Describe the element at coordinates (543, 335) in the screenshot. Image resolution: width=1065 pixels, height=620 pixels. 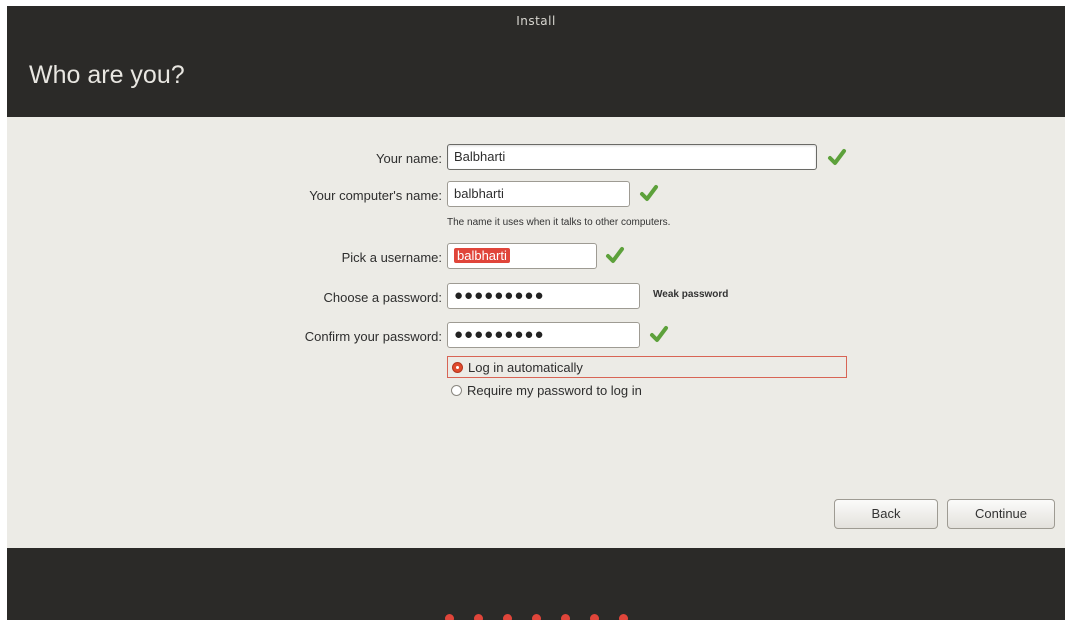
I see `confirm-password-input: ●●●●●●●●●` at that location.